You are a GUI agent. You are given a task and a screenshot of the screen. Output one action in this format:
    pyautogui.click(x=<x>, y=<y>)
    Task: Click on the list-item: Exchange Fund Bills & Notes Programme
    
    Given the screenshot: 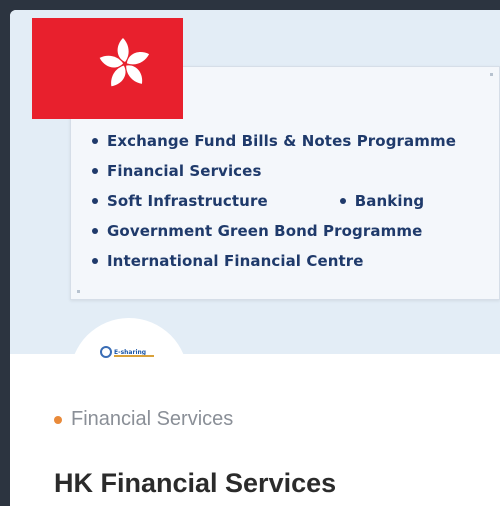 What is the action you would take?
    pyautogui.click(x=274, y=141)
    